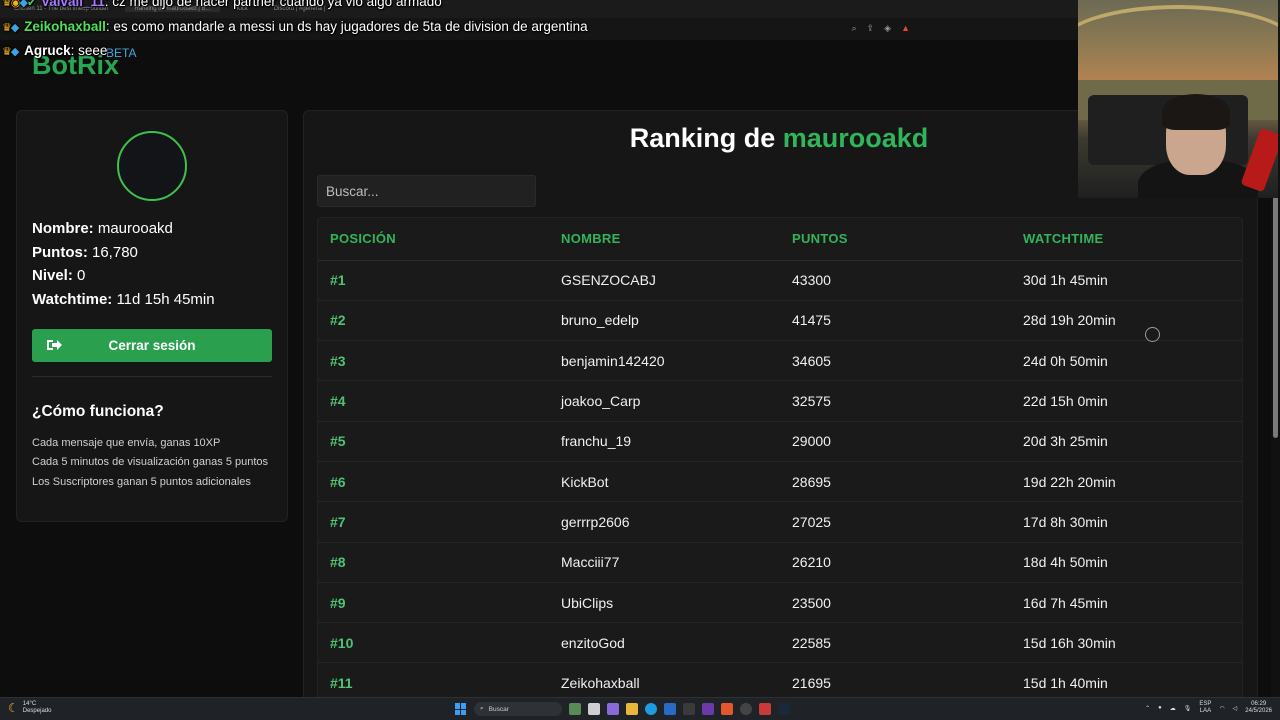  I want to click on header-watchtime: WATCHTIME, so click(1126, 239).